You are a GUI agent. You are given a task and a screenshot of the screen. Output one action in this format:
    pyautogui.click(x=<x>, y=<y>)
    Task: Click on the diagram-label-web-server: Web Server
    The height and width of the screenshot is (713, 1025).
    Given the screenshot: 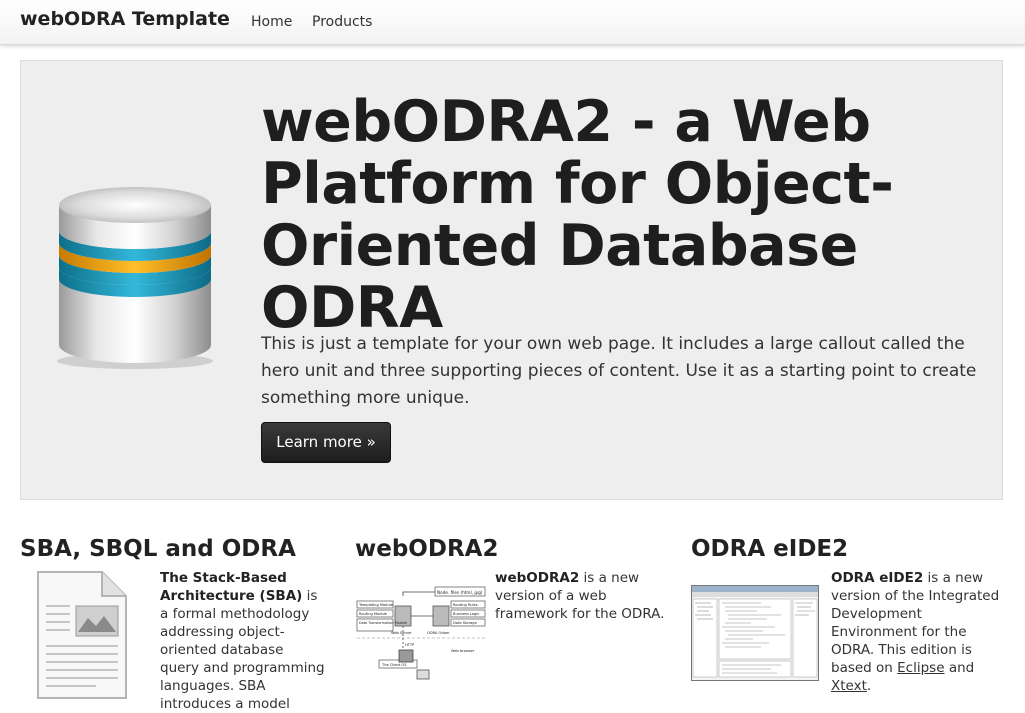 What is the action you would take?
    pyautogui.click(x=401, y=633)
    